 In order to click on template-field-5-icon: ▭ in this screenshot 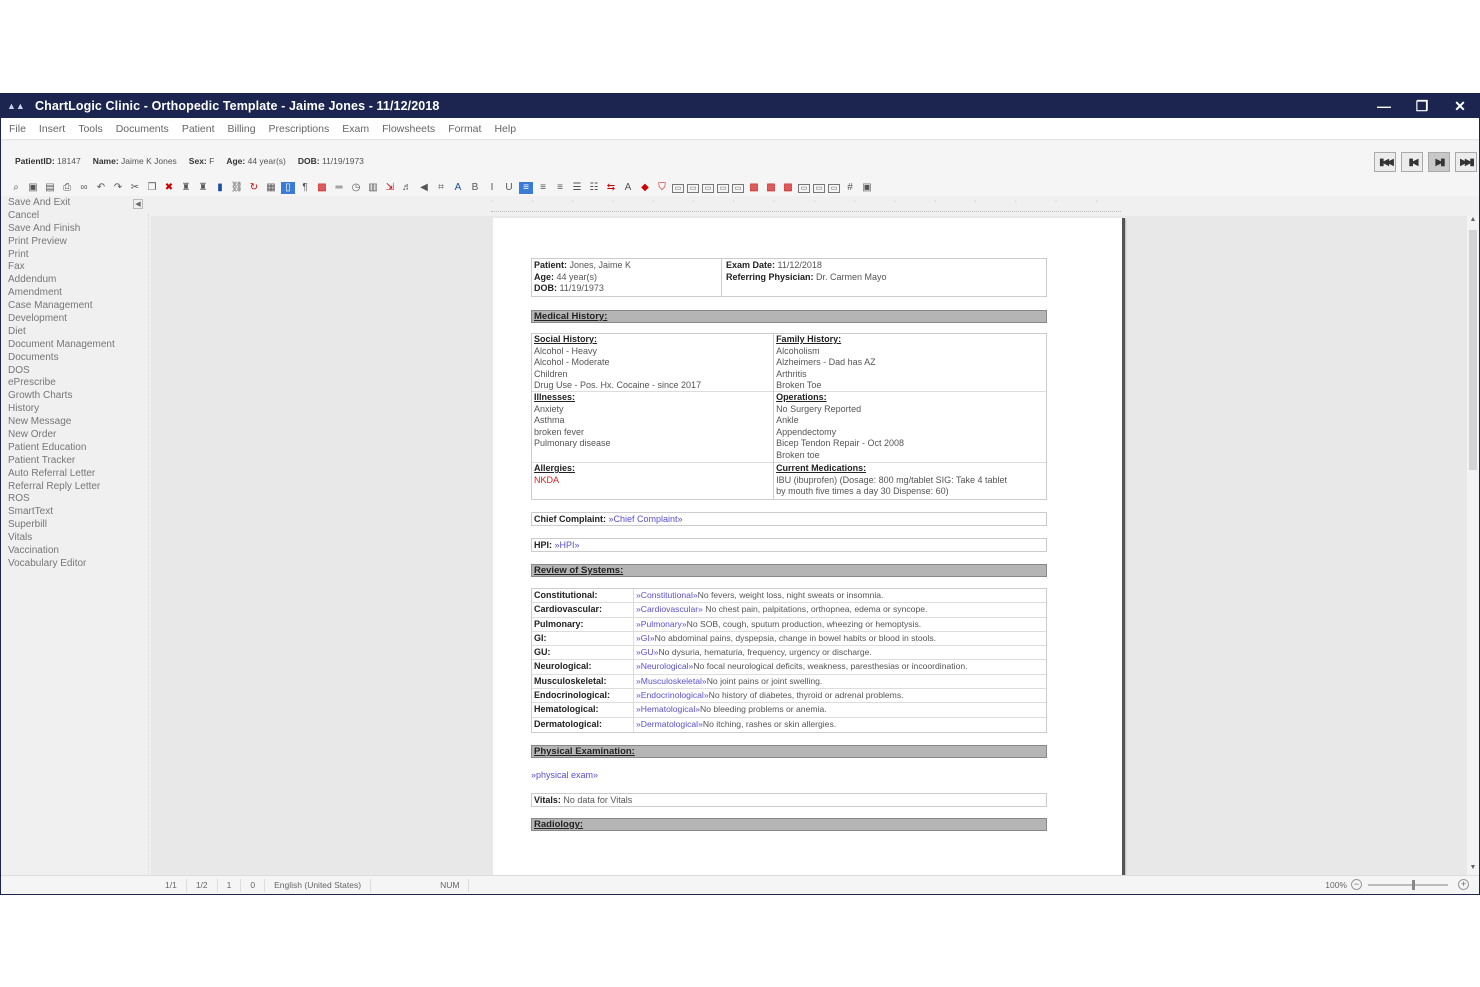, I will do `click(738, 188)`.